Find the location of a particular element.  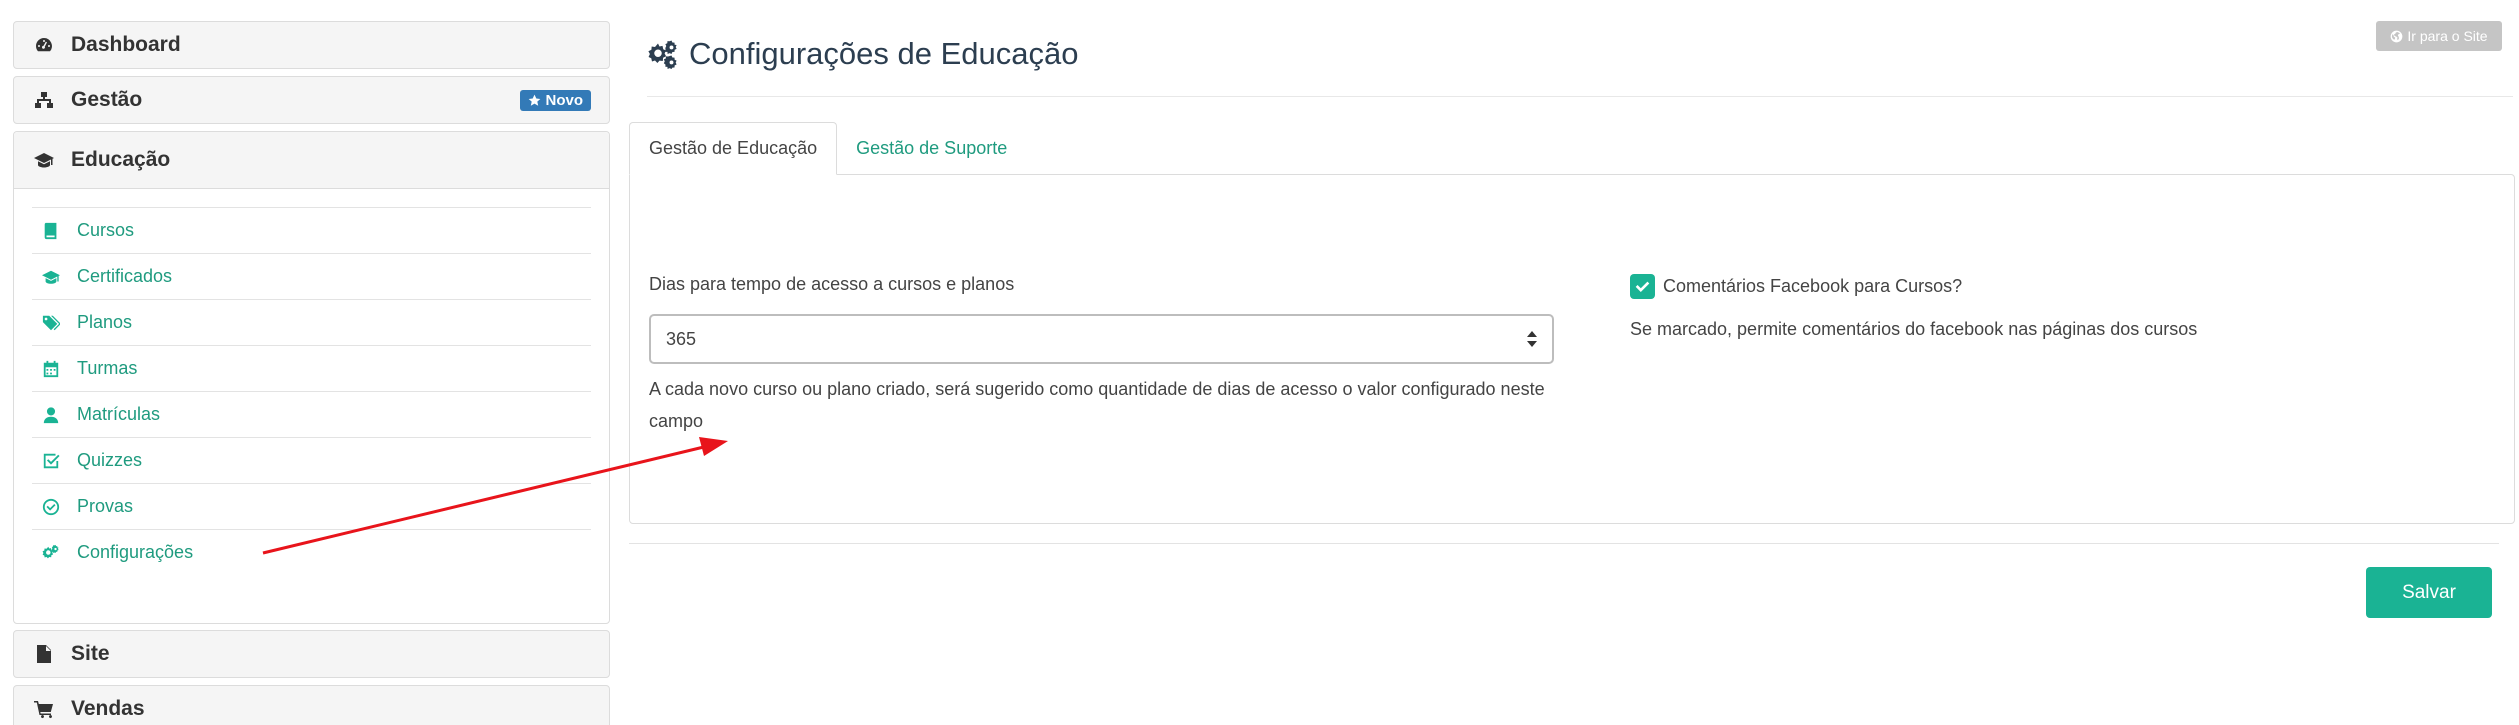

submenu-item-quizzes: Quizzes is located at coordinates (311, 460).